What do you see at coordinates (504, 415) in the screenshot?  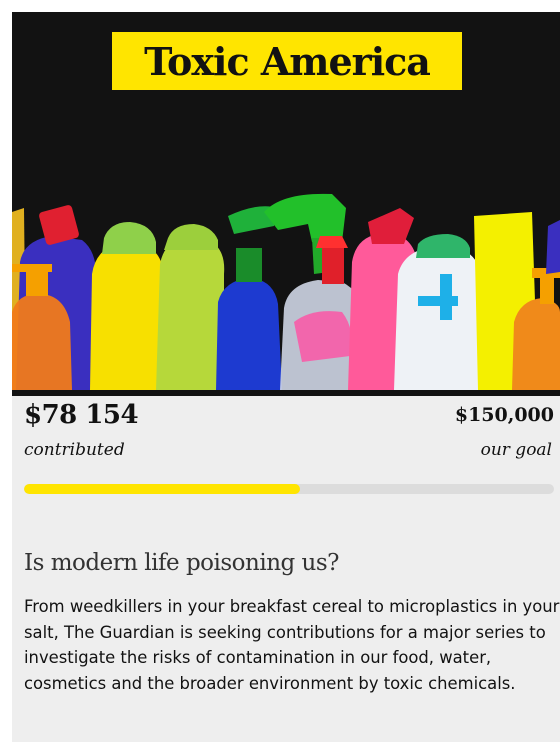 I see `goal-amount: $150,000` at bounding box center [504, 415].